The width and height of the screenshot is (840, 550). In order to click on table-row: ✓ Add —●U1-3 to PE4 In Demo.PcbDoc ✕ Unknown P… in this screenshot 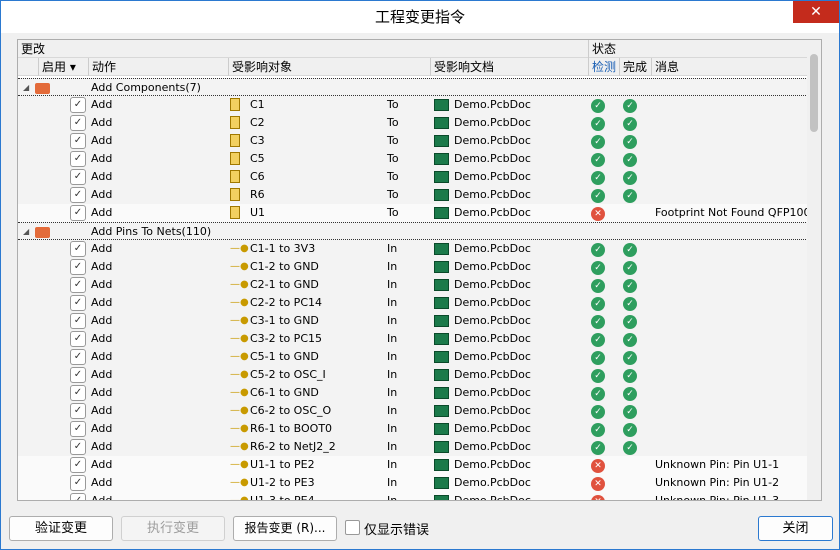, I will do `click(413, 496)`.